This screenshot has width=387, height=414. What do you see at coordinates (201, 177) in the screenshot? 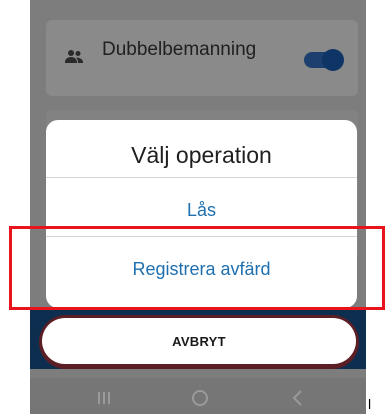
I see `dialog-divider` at bounding box center [201, 177].